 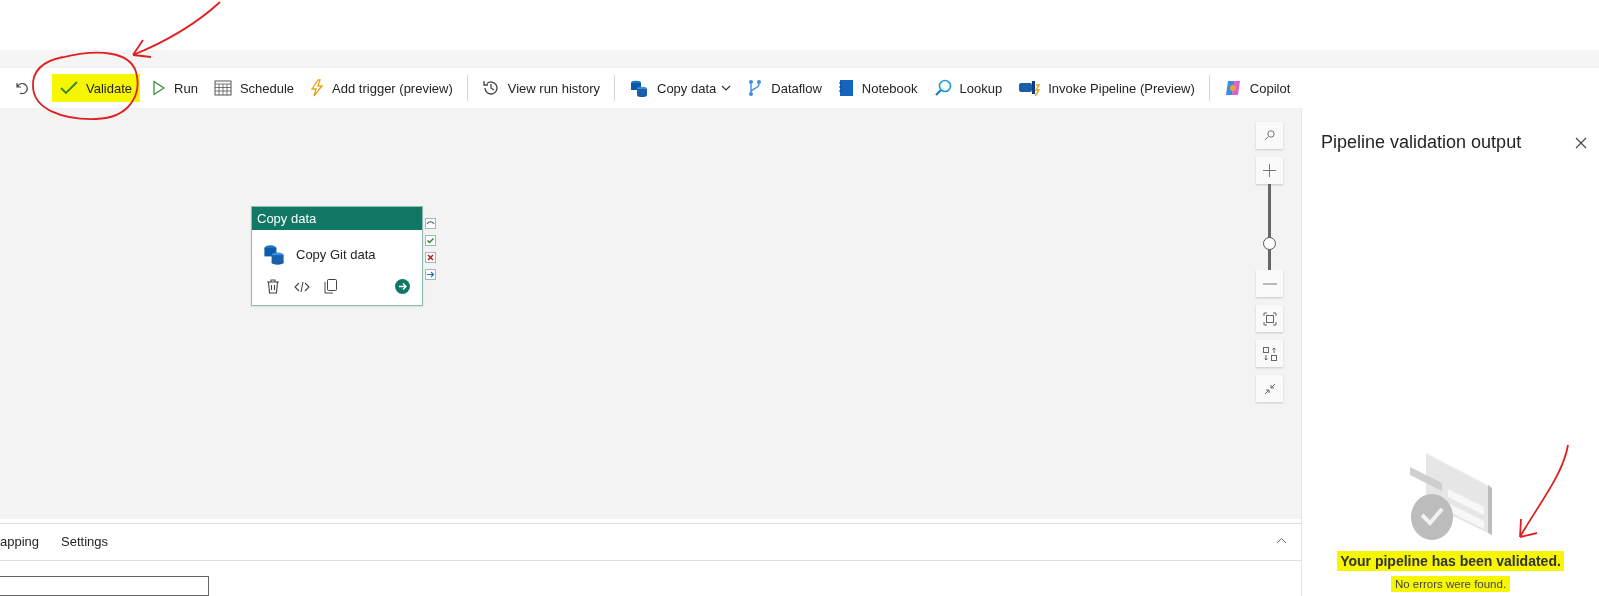 What do you see at coordinates (845, 88) in the screenshot?
I see `notebook-icon` at bounding box center [845, 88].